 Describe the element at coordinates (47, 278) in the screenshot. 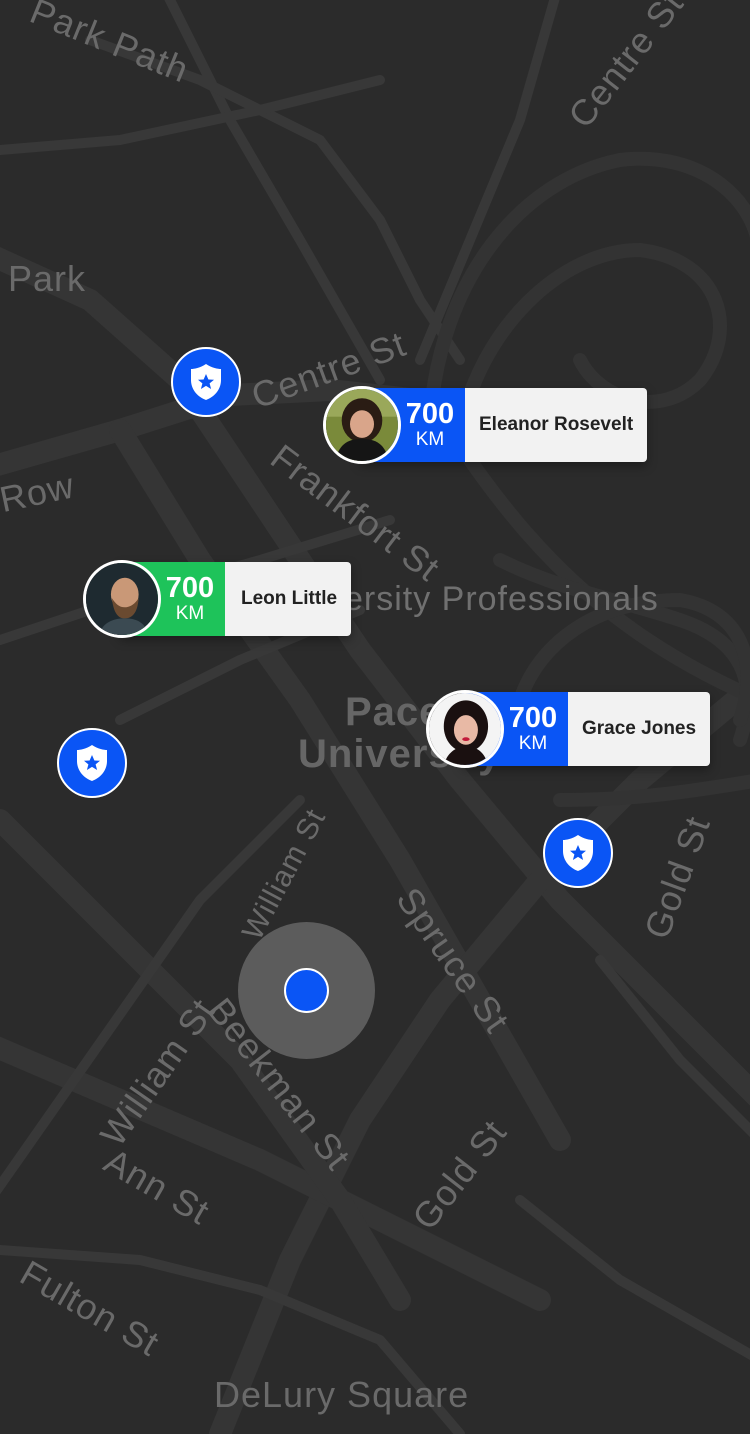

I see `street-label: Park` at that location.